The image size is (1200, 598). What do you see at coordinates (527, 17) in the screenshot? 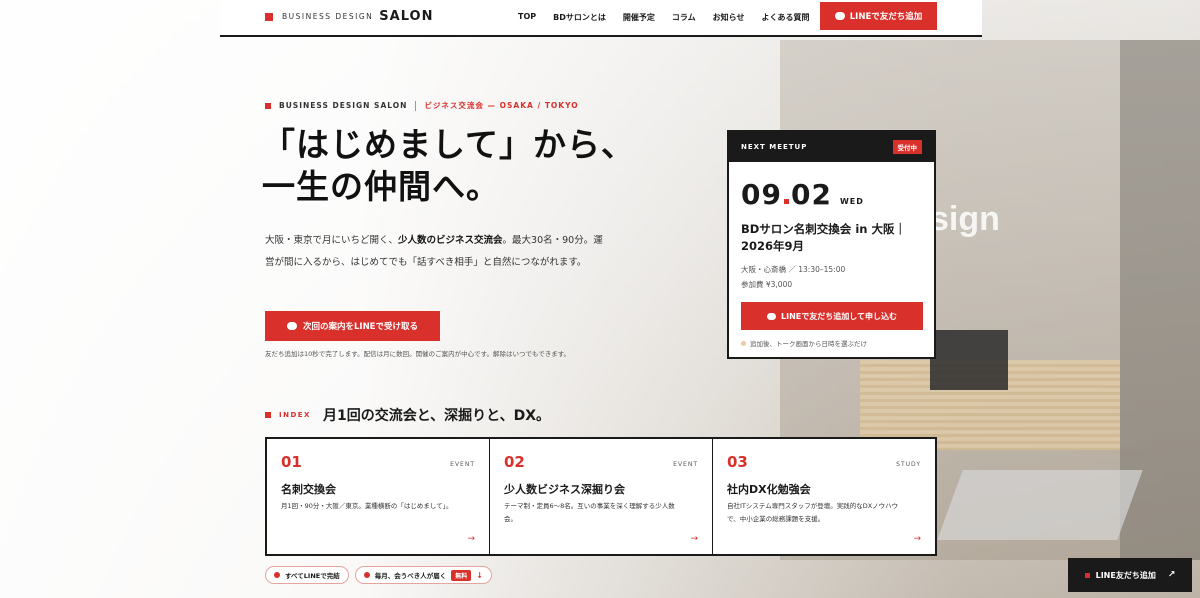
I see `nav-top: TOP` at bounding box center [527, 17].